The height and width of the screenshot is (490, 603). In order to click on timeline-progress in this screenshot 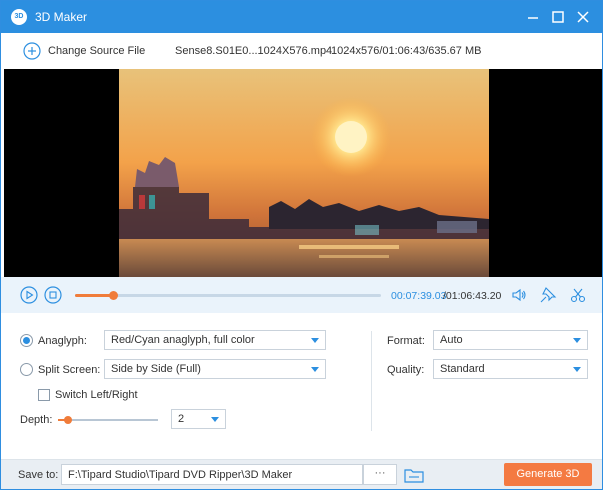, I will do `click(94, 295)`.